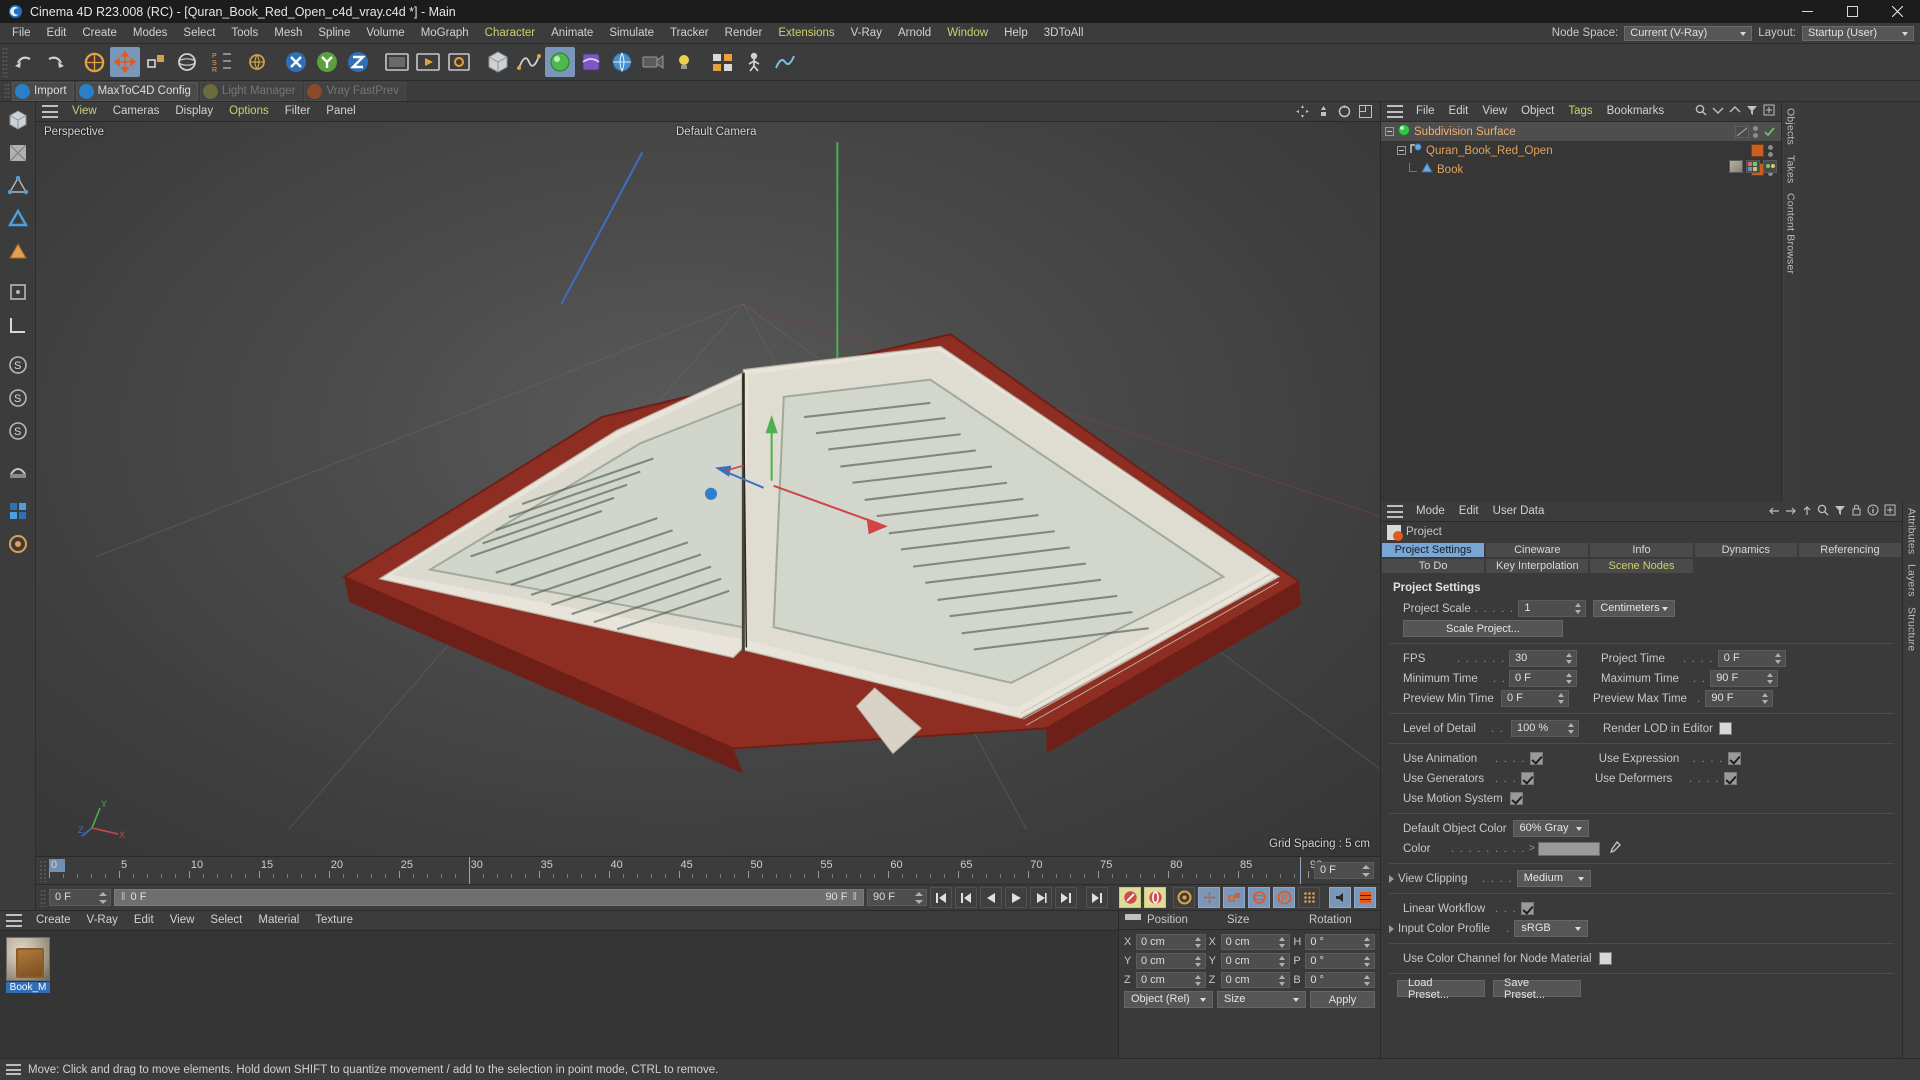 This screenshot has width=1920, height=1080. Describe the element at coordinates (1543, 658) in the screenshot. I see `fps-field: 30` at that location.